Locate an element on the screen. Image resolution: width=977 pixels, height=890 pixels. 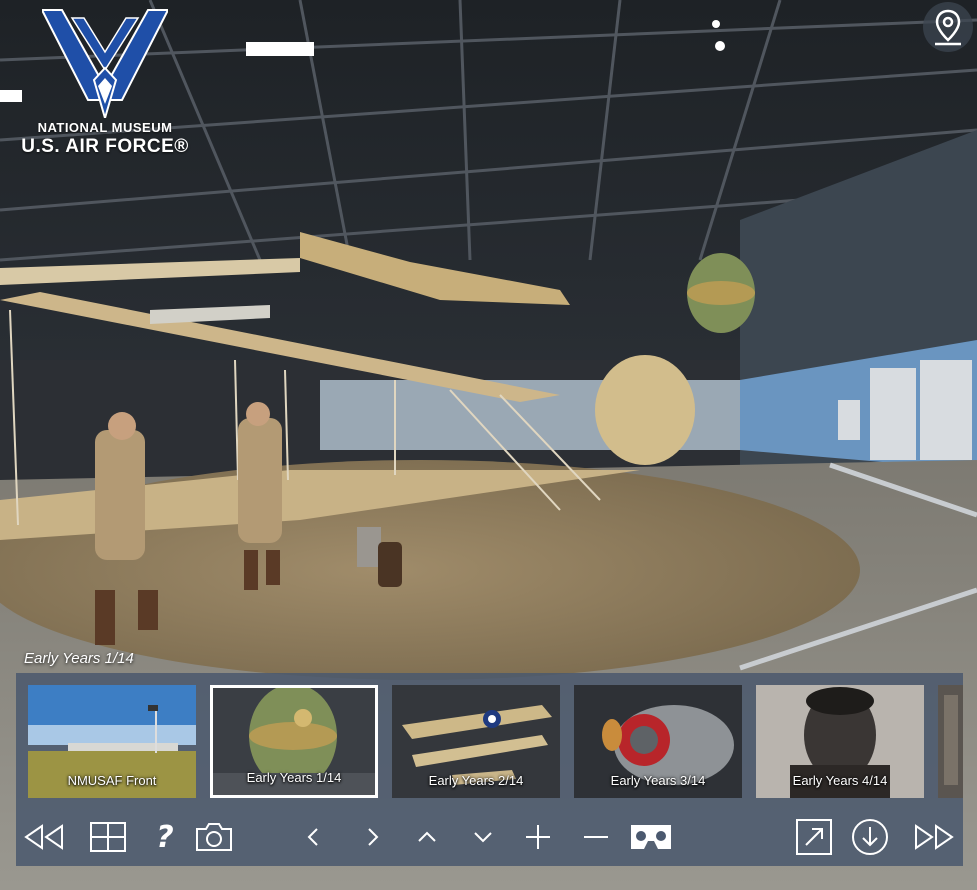
thumbnail-nmusaf-front: NMUSAF Front is located at coordinates (112, 741).